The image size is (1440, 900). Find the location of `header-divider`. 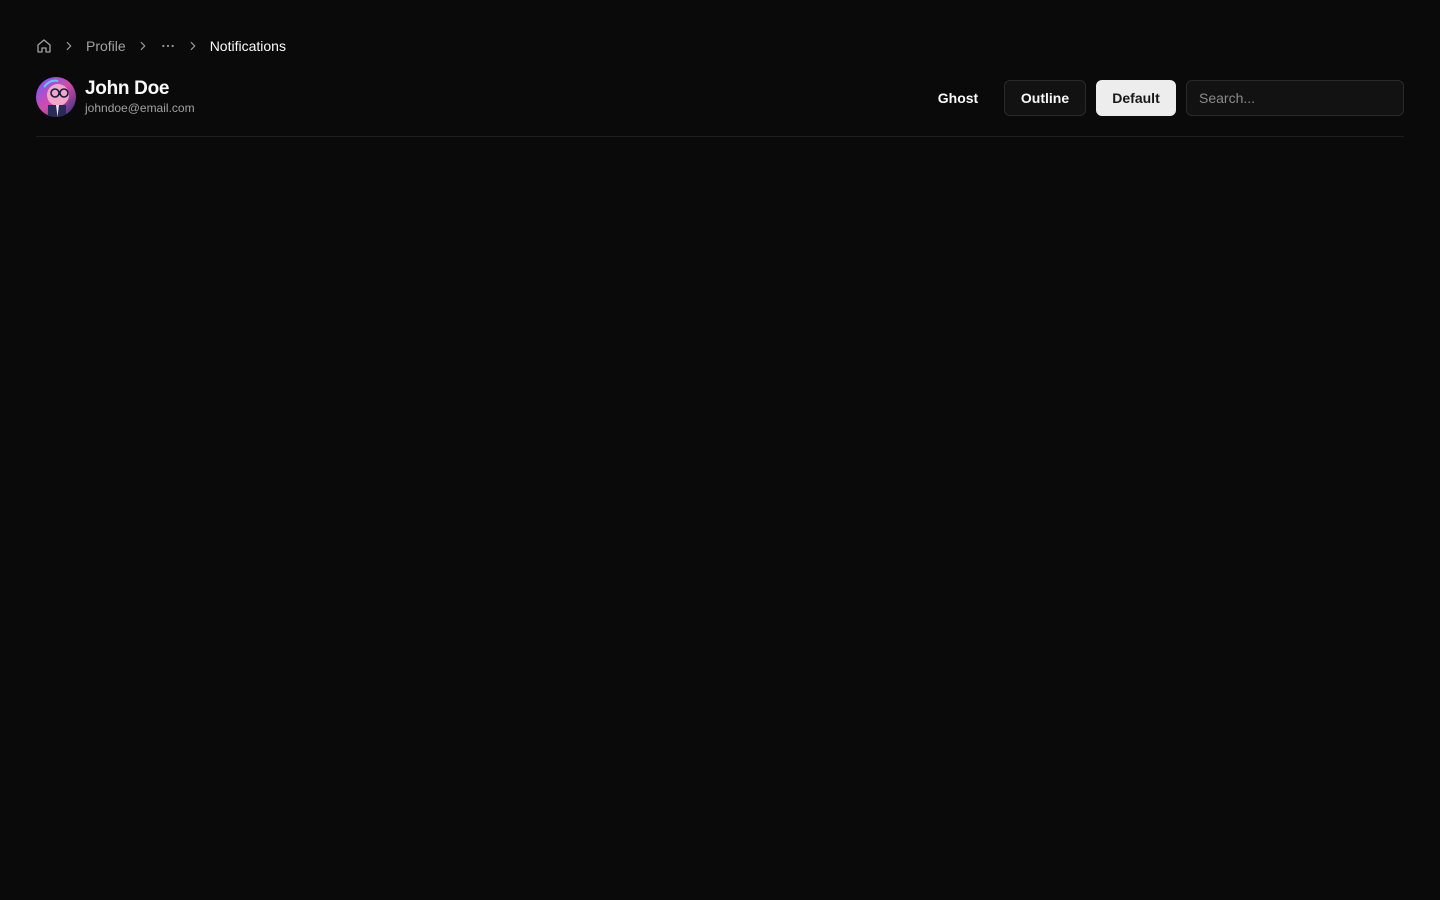

header-divider is located at coordinates (720, 136).